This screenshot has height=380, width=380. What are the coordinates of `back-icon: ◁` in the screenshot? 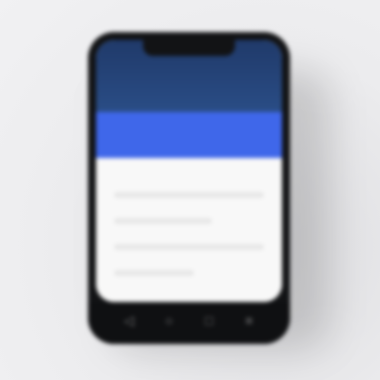 It's located at (129, 321).